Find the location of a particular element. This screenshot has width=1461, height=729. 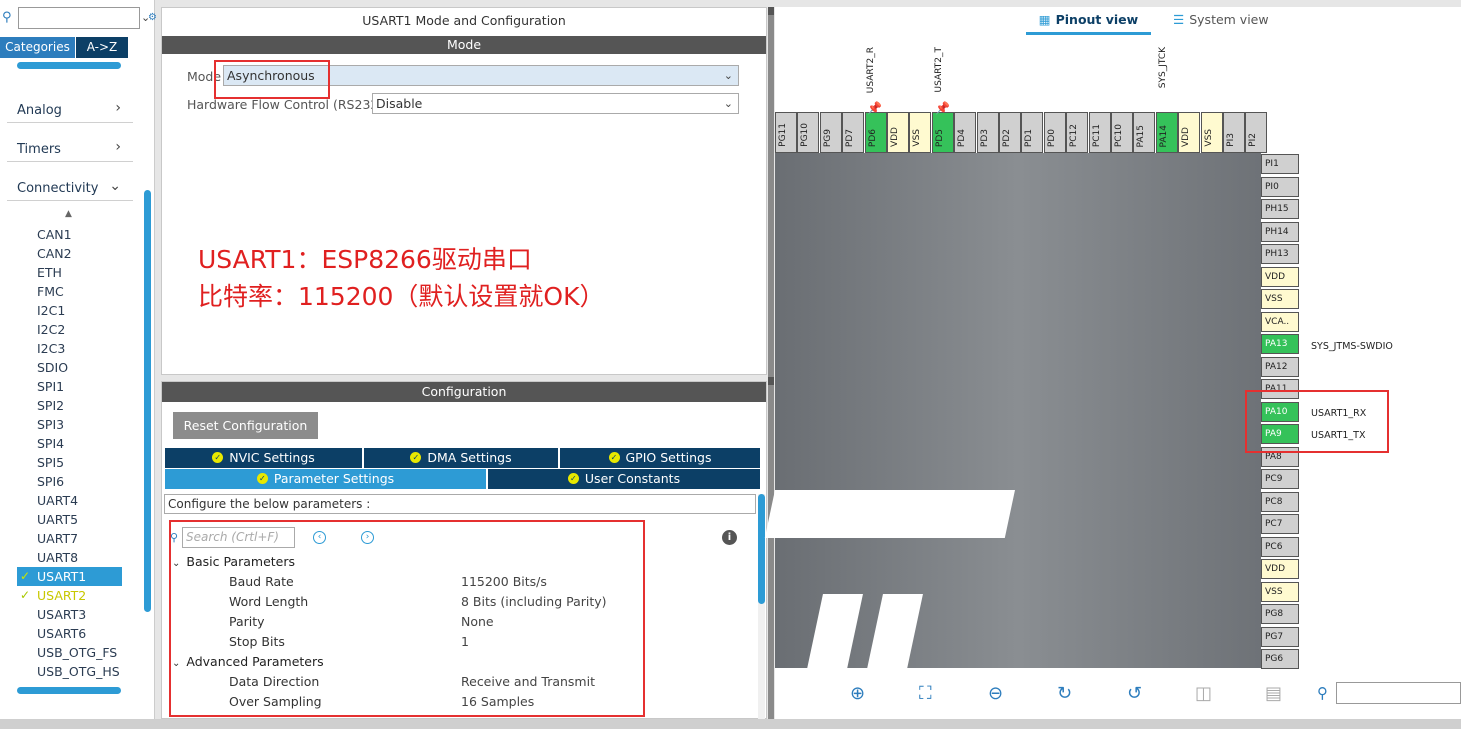

pin-pi1: PI1 is located at coordinates (1280, 164).